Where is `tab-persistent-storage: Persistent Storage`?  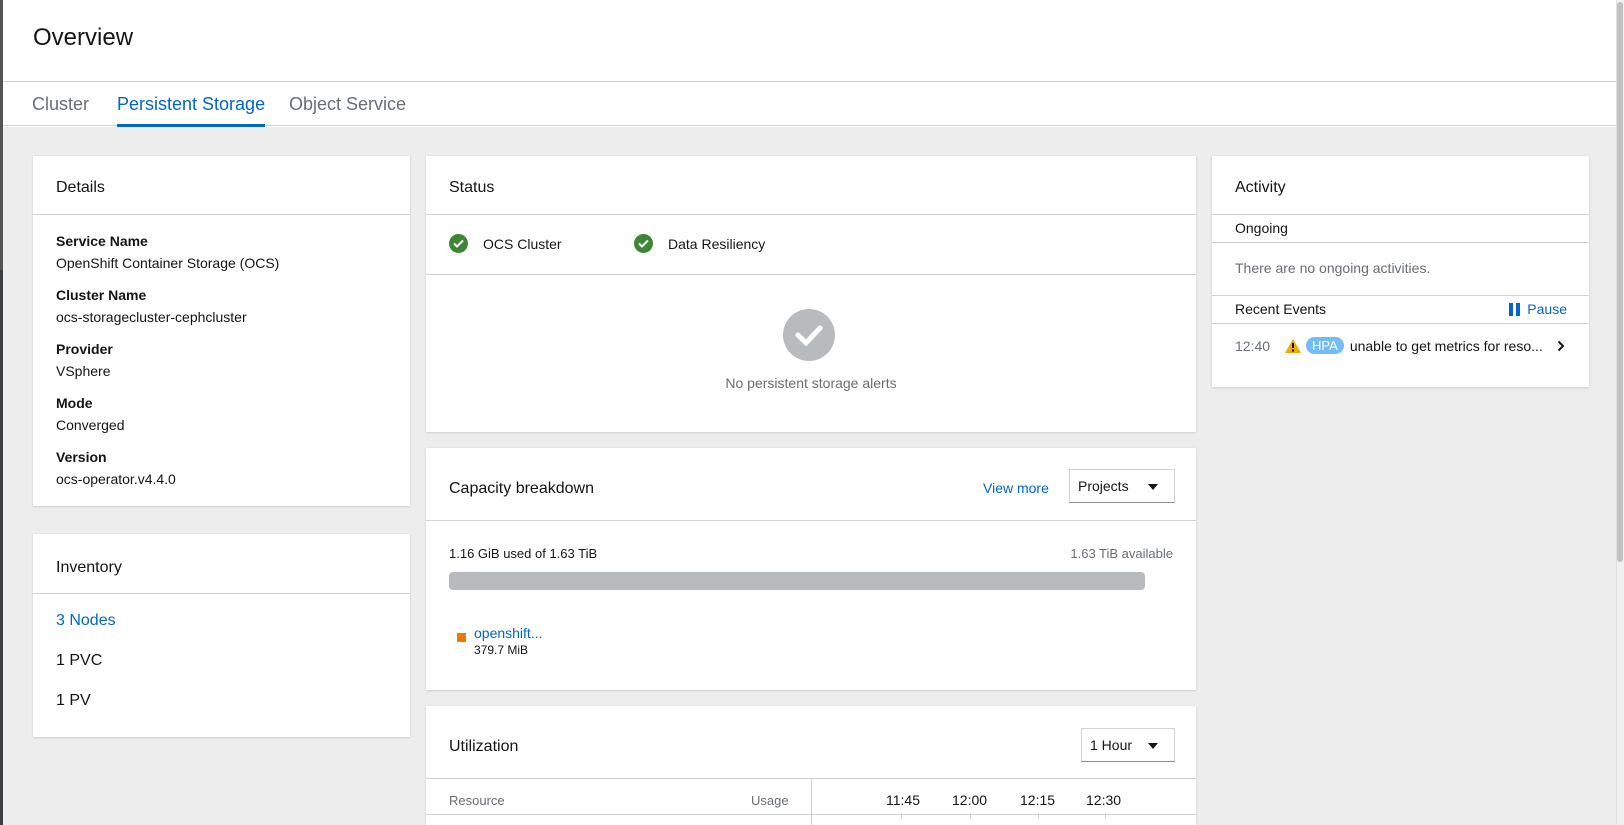 tab-persistent-storage: Persistent Storage is located at coordinates (191, 110).